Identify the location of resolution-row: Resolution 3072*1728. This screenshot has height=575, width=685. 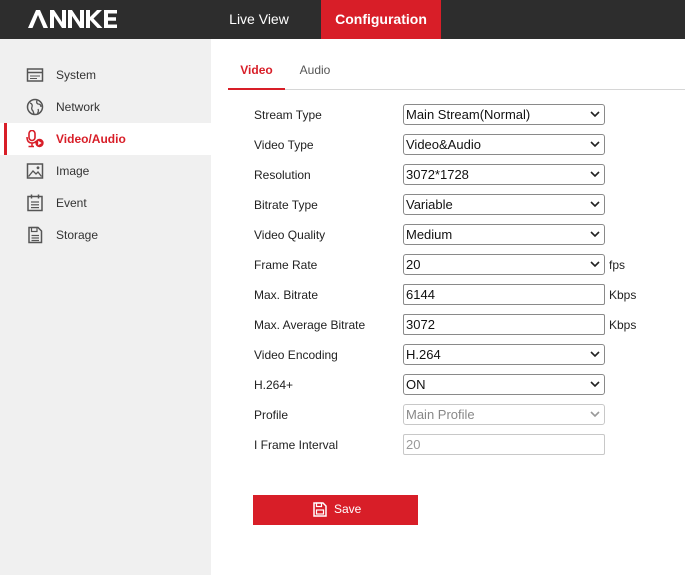
(464, 175).